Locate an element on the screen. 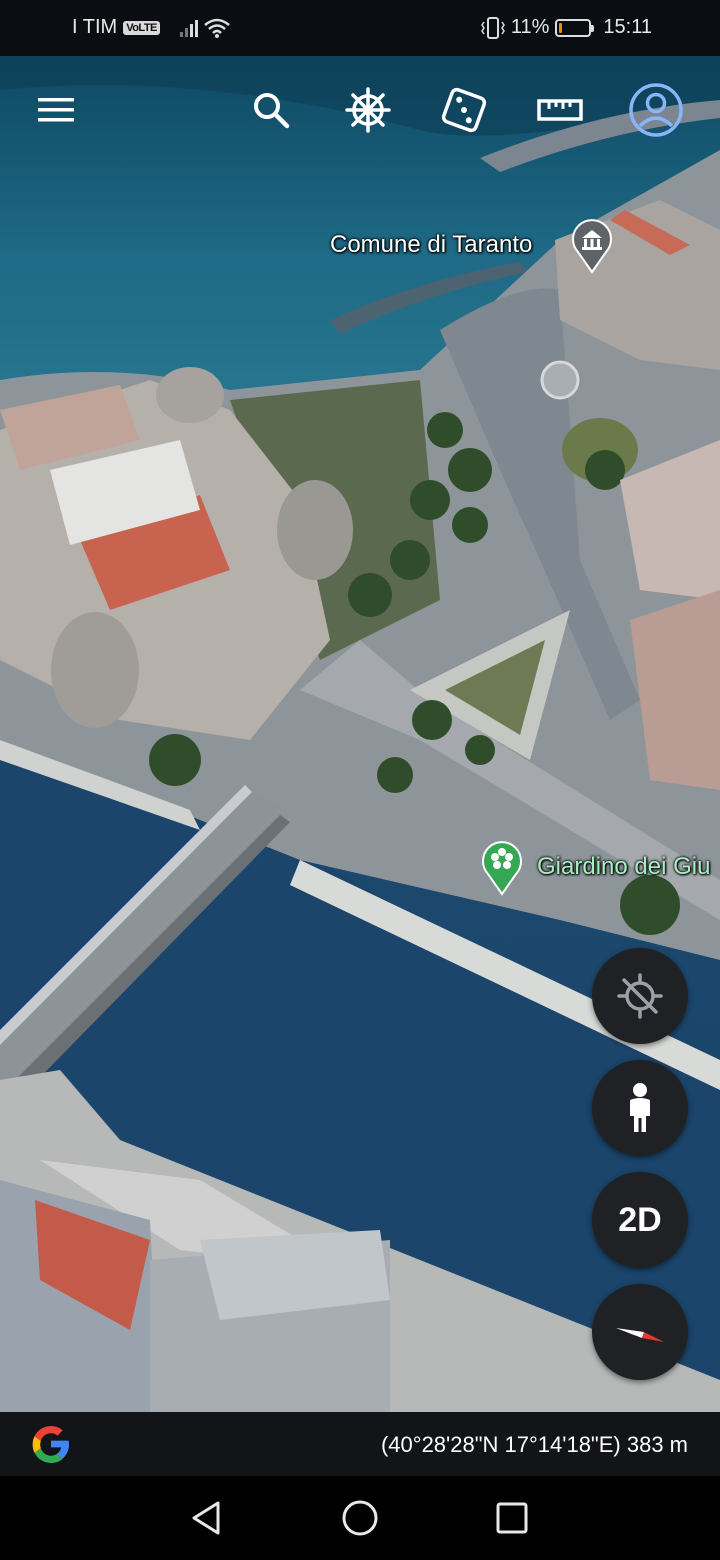 The width and height of the screenshot is (720, 1560). account-icon is located at coordinates (656, 110).